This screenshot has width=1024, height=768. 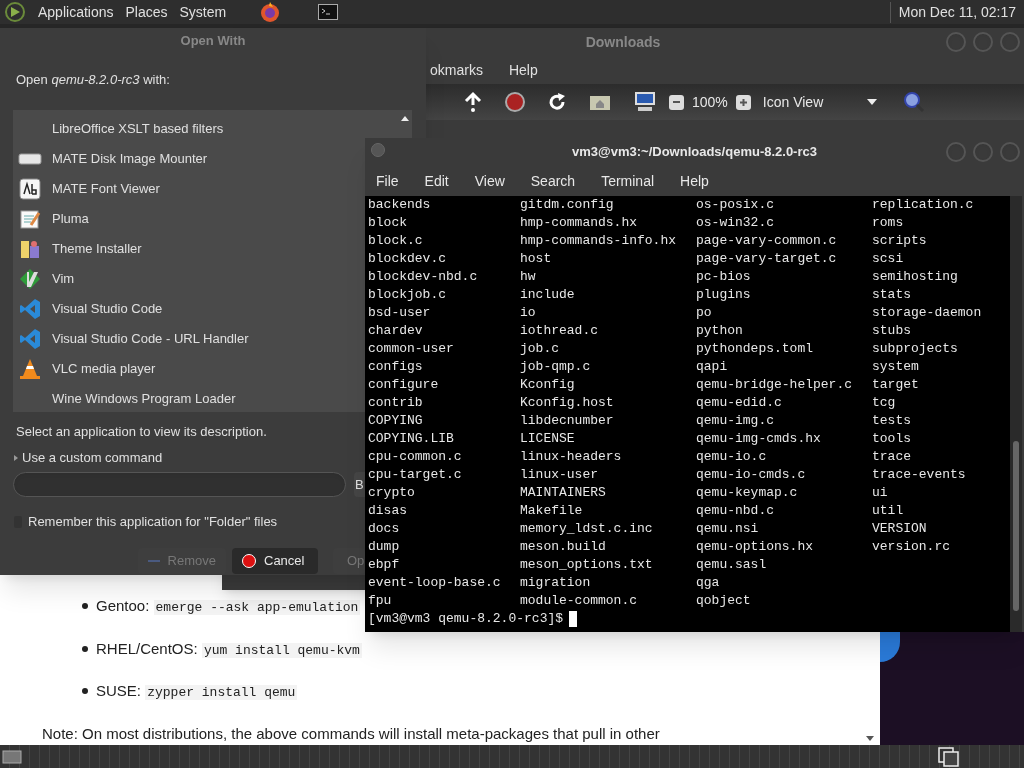 What do you see at coordinates (927, 313) in the screenshot?
I see `file-name: storage-daemon` at bounding box center [927, 313].